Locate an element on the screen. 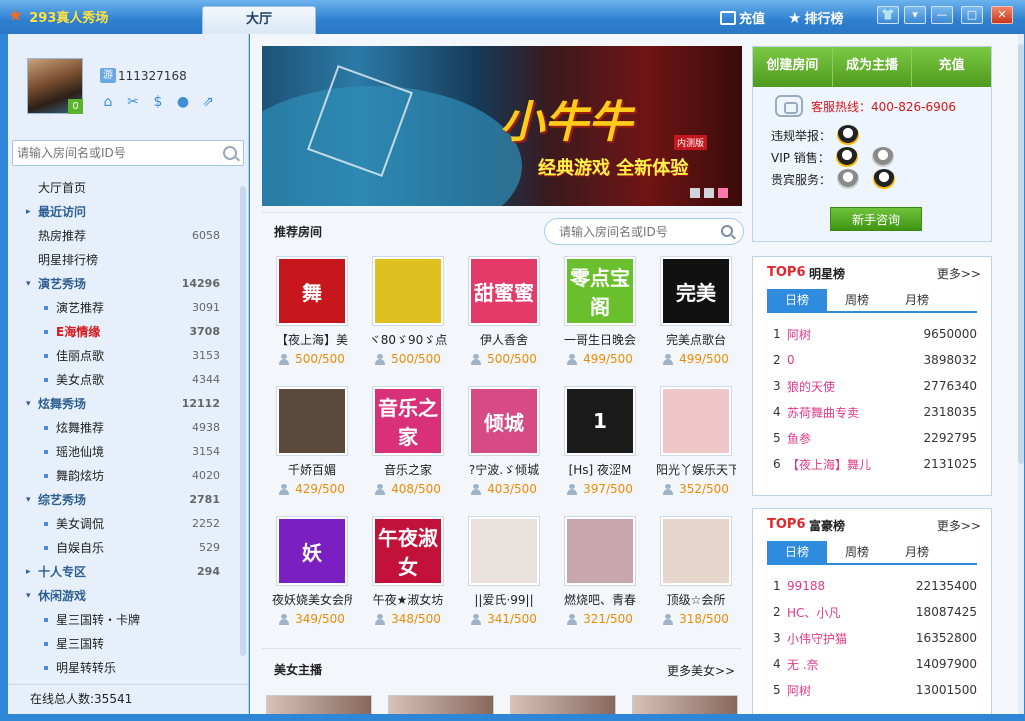  sidebar-item: 美女调侃 2252 is located at coordinates (124, 524).